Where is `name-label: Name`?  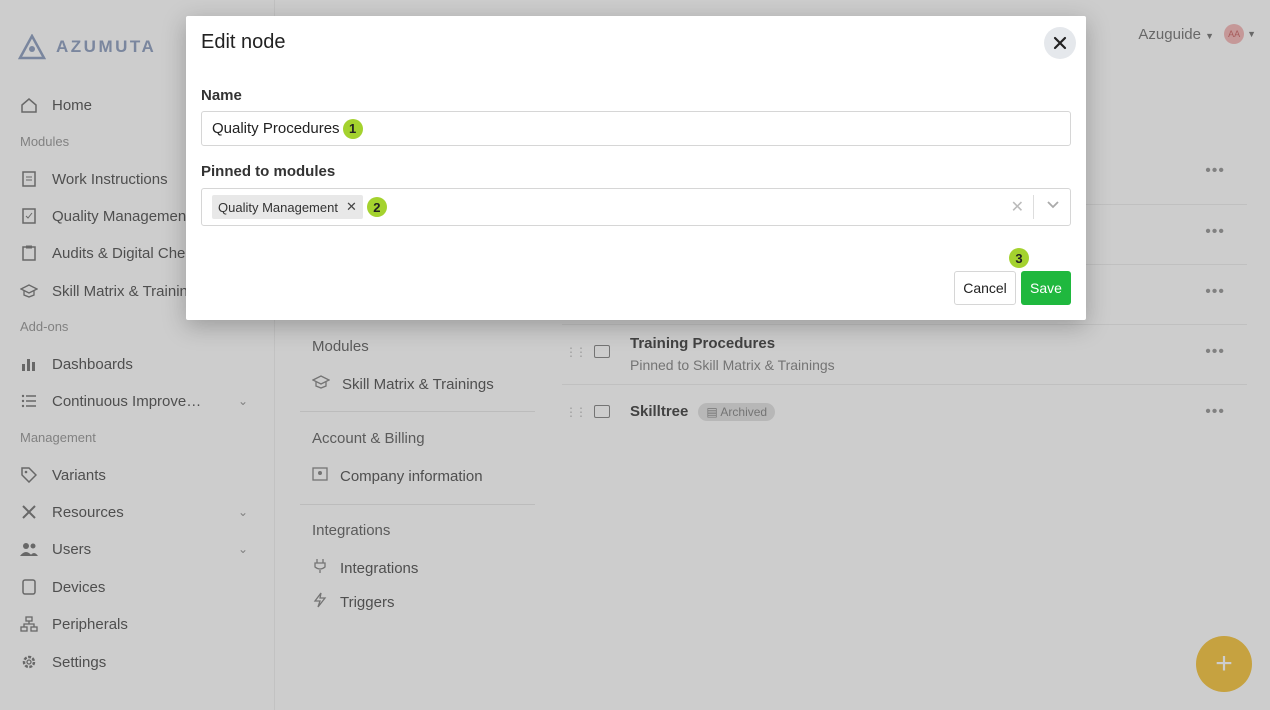 name-label: Name is located at coordinates (221, 95).